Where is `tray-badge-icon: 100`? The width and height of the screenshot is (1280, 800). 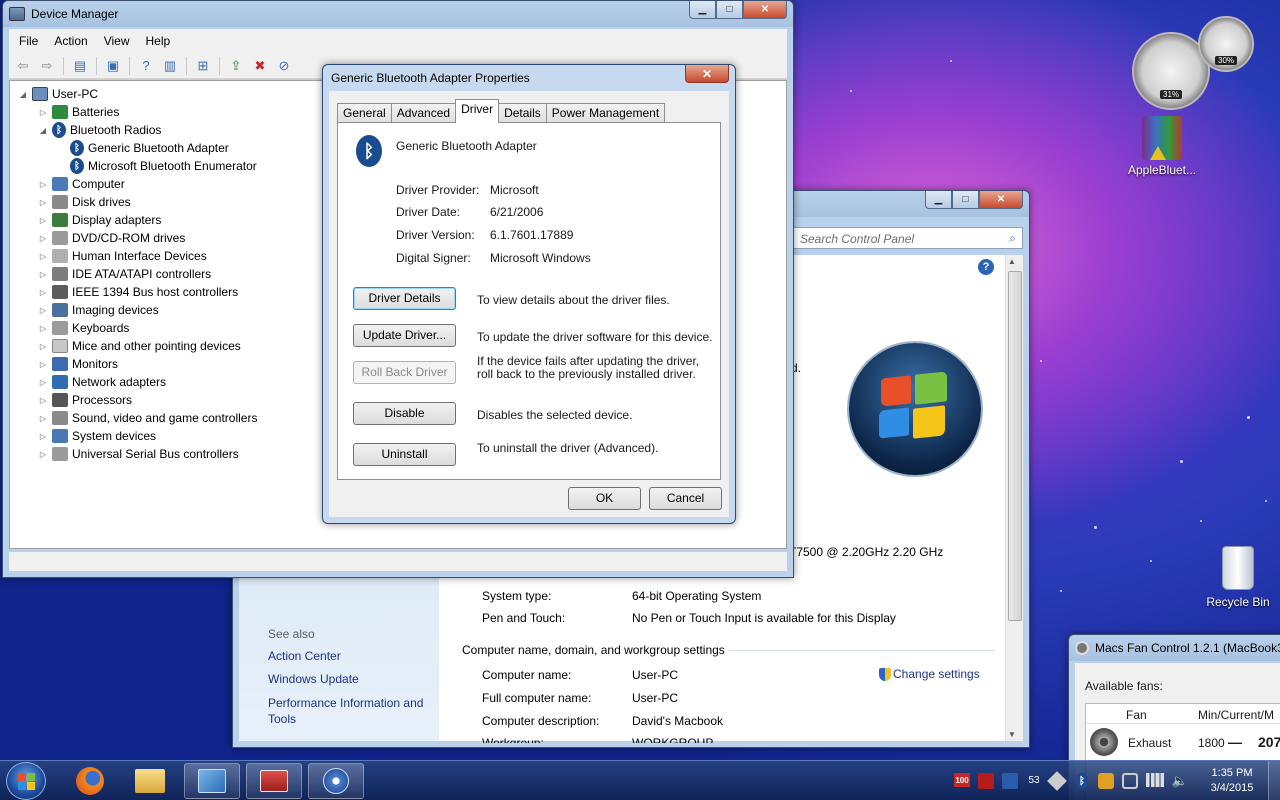
tray-badge-icon: 100 is located at coordinates (962, 780).